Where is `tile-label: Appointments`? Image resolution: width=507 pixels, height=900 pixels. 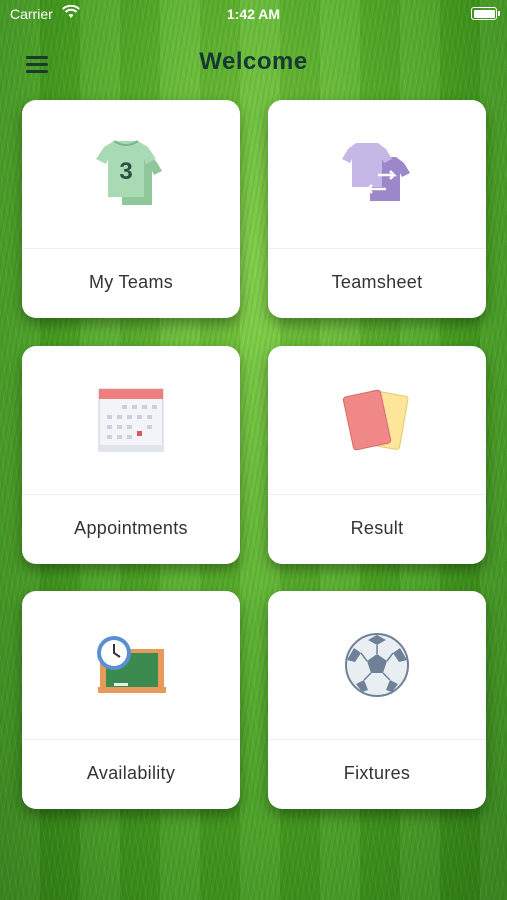 tile-label: Appointments is located at coordinates (131, 528).